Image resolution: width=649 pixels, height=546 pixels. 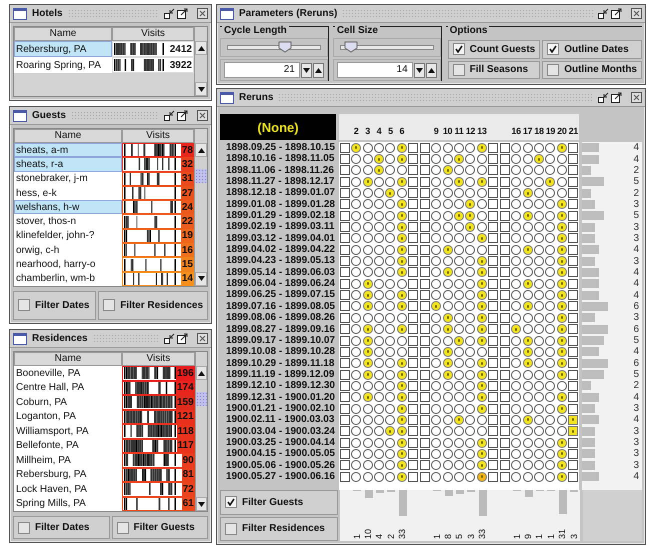 What do you see at coordinates (262, 70) in the screenshot?
I see `number-field: 21` at bounding box center [262, 70].